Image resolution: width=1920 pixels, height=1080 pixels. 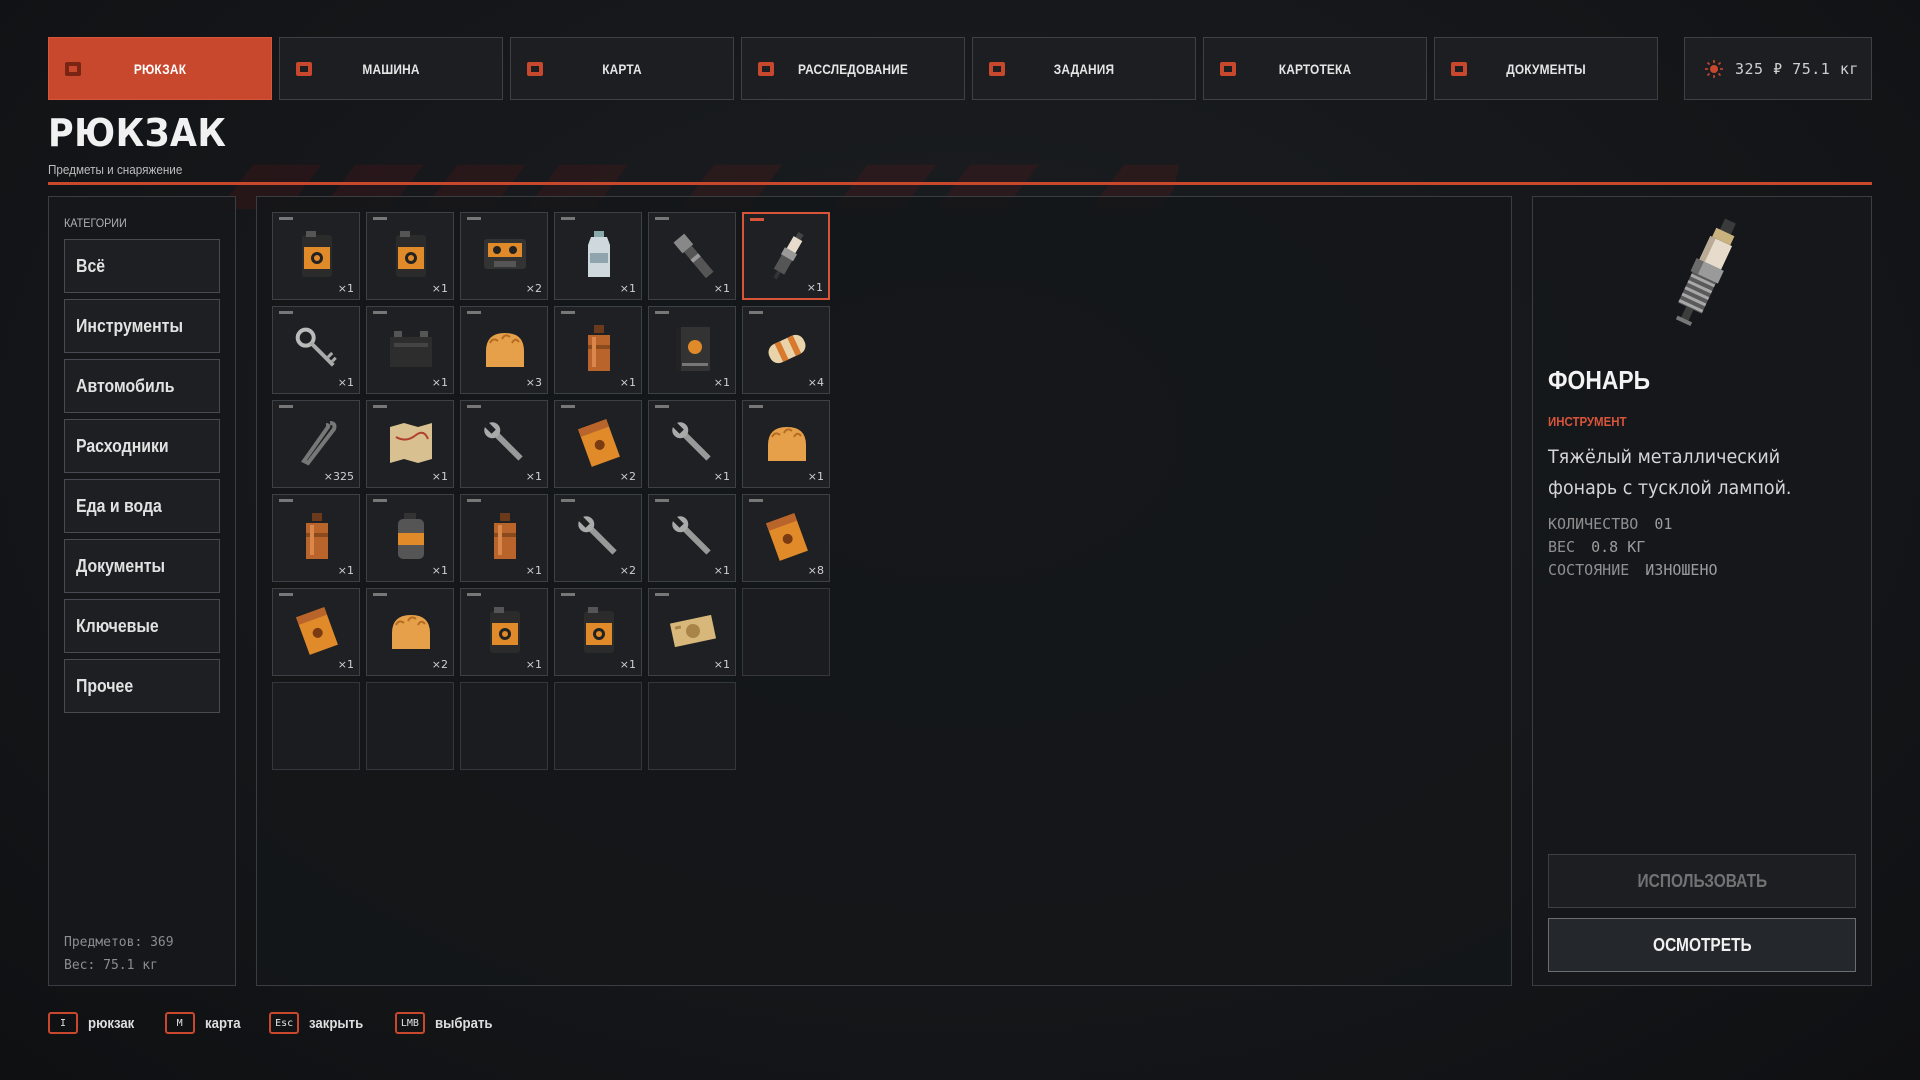 I want to click on tab-2: КАРТА, so click(x=622, y=68).